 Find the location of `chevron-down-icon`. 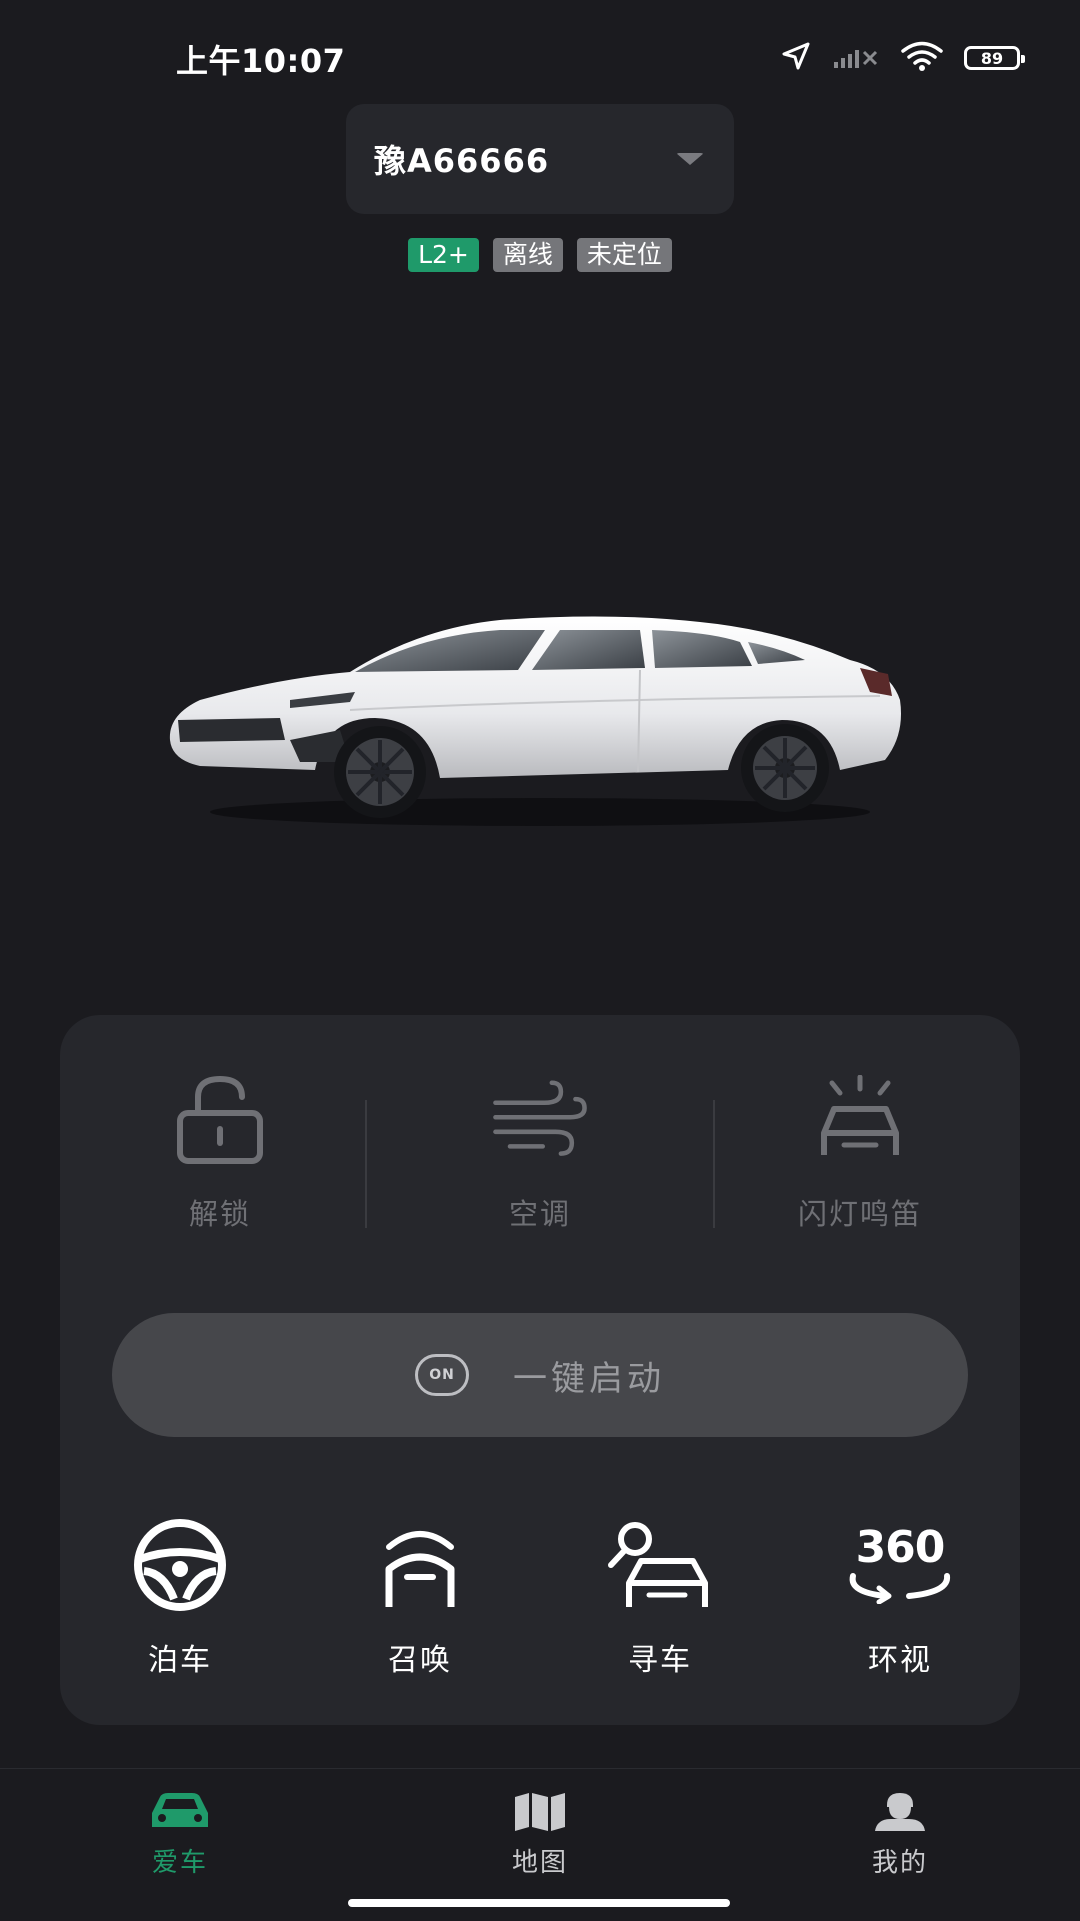

chevron-down-icon is located at coordinates (690, 159).